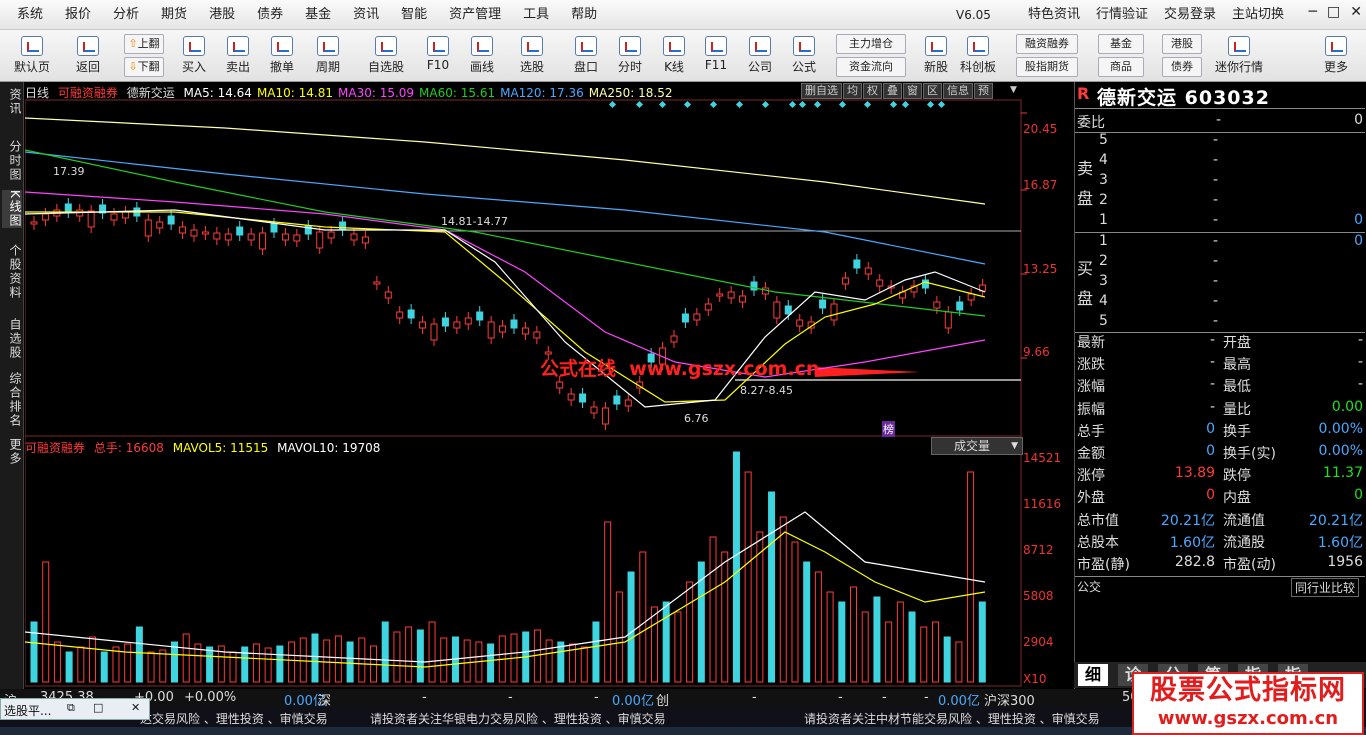 This screenshot has height=735, width=1366. Describe the element at coordinates (871, 67) in the screenshot. I see `toolbar-small-button: 资金流向` at that location.